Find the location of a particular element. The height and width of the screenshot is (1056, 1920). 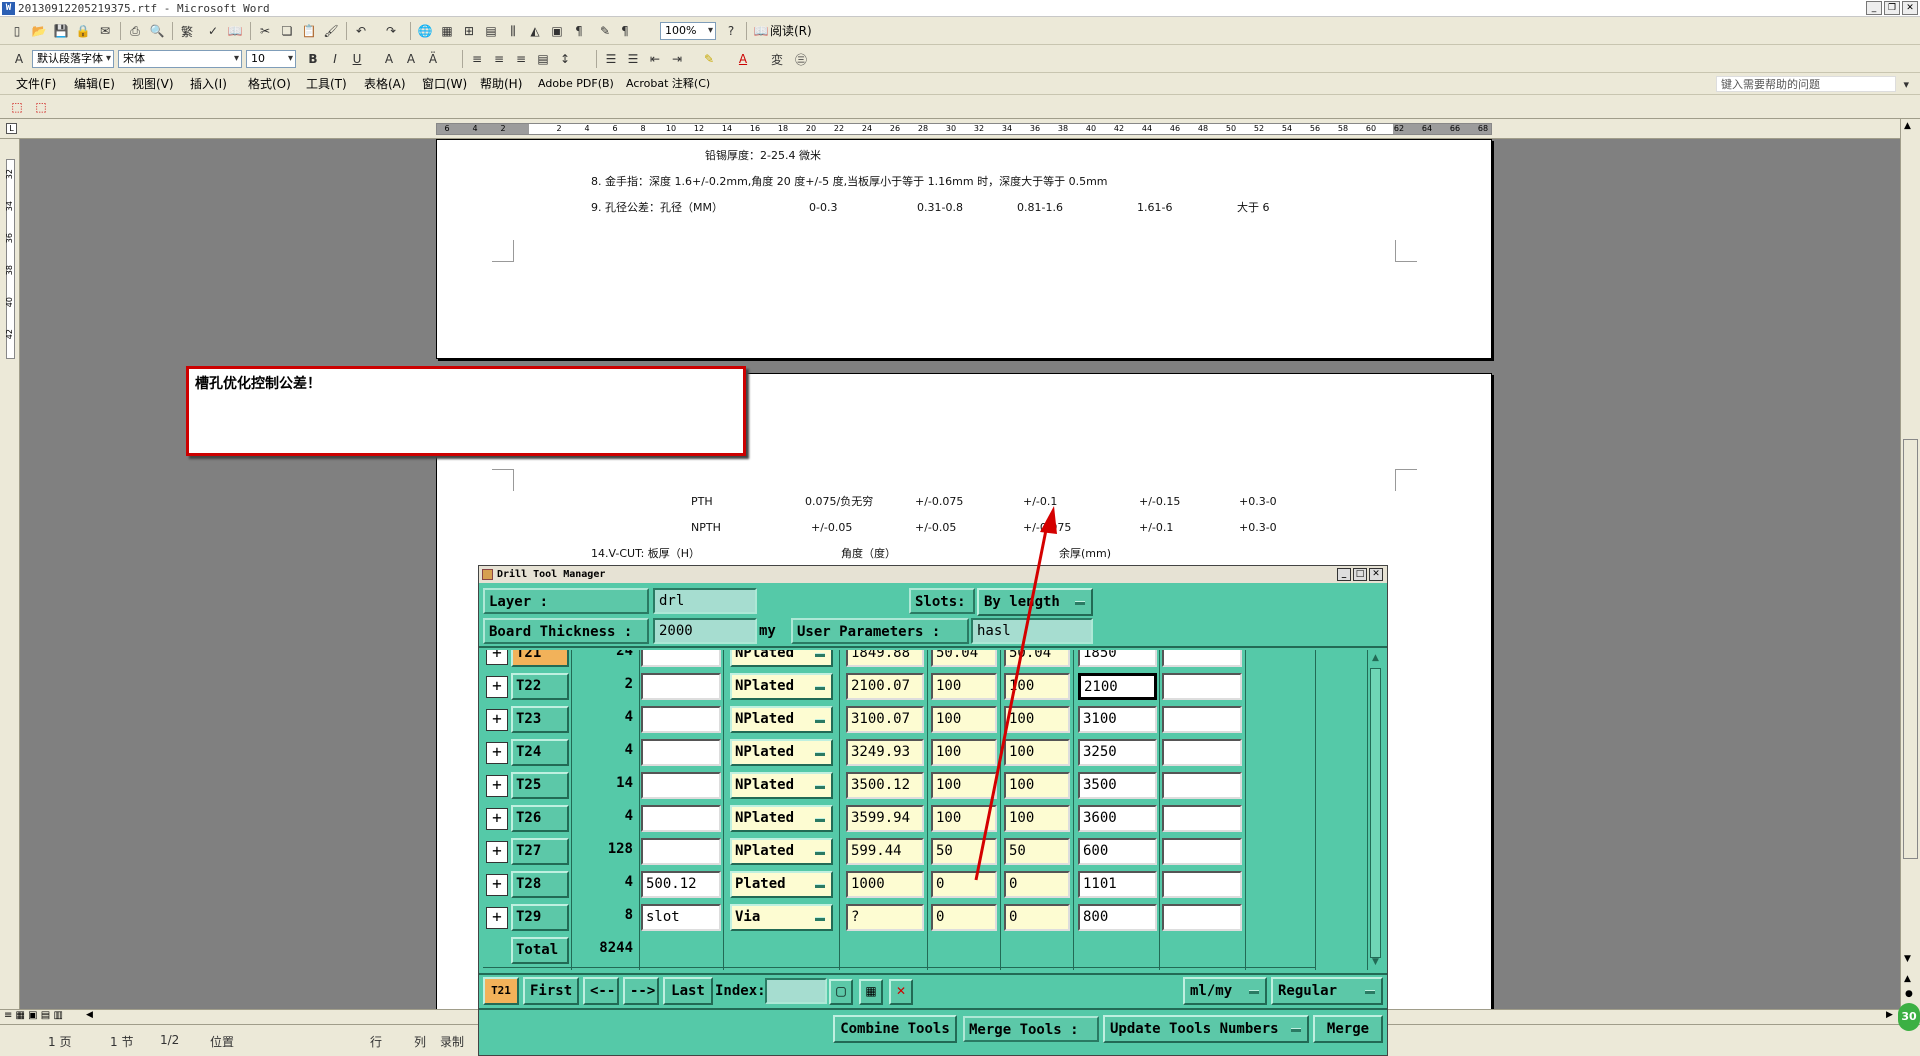

first-button: First is located at coordinates (551, 991).